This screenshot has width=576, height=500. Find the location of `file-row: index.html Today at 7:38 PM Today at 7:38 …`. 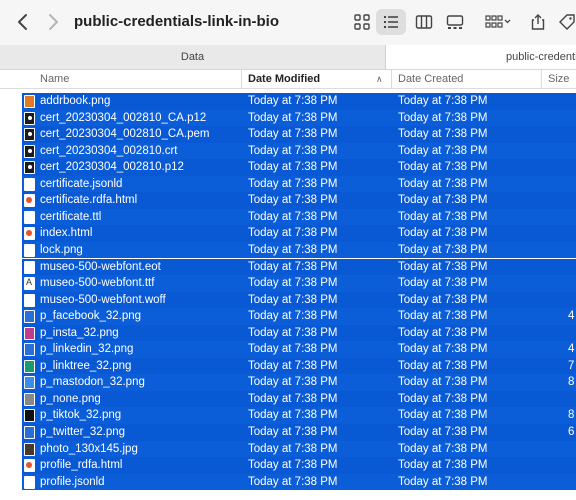

file-row: index.html Today at 7:38 PM Today at 7:38 … is located at coordinates (299, 233).